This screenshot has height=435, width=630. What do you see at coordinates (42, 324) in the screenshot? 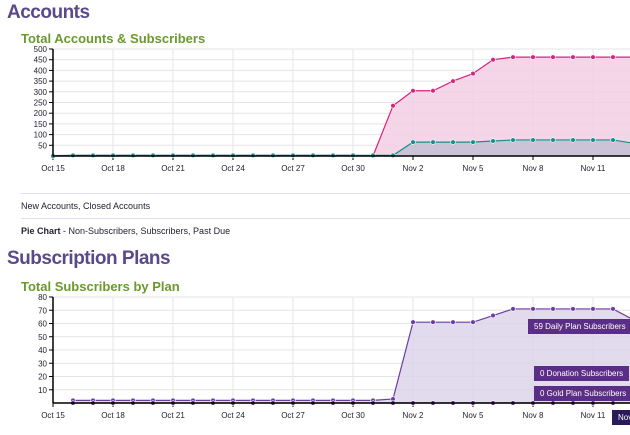
I see `y-tick-label: 60` at bounding box center [42, 324].